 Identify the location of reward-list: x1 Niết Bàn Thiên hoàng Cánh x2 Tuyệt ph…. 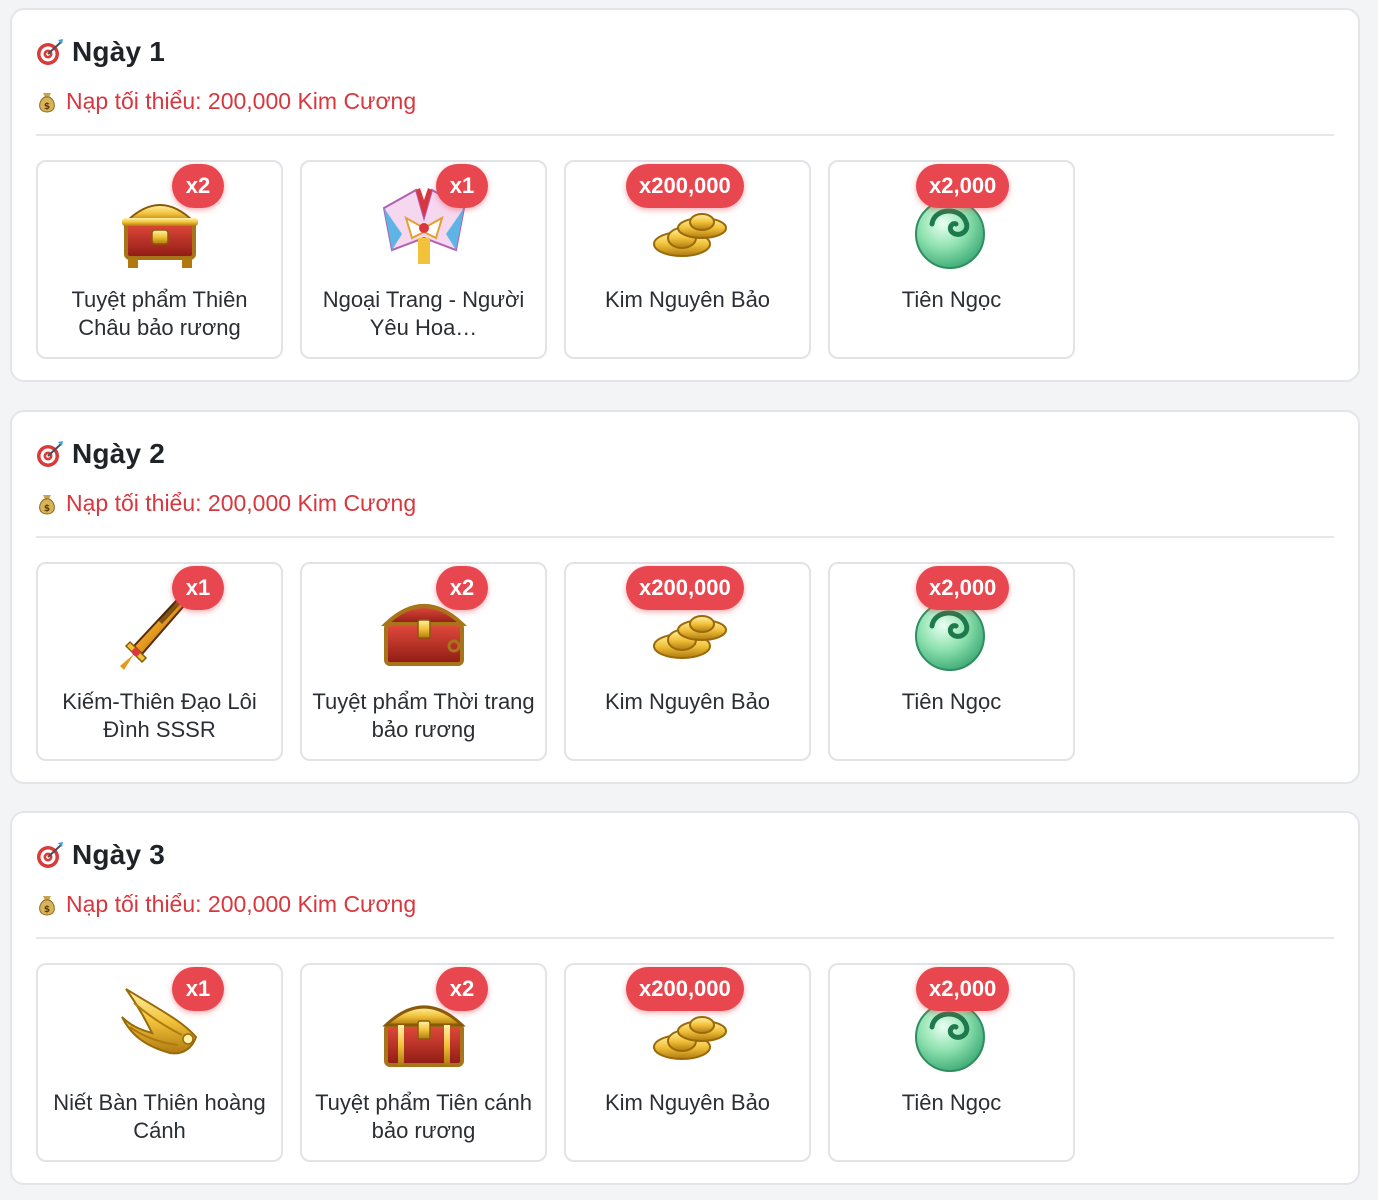
(555, 1062).